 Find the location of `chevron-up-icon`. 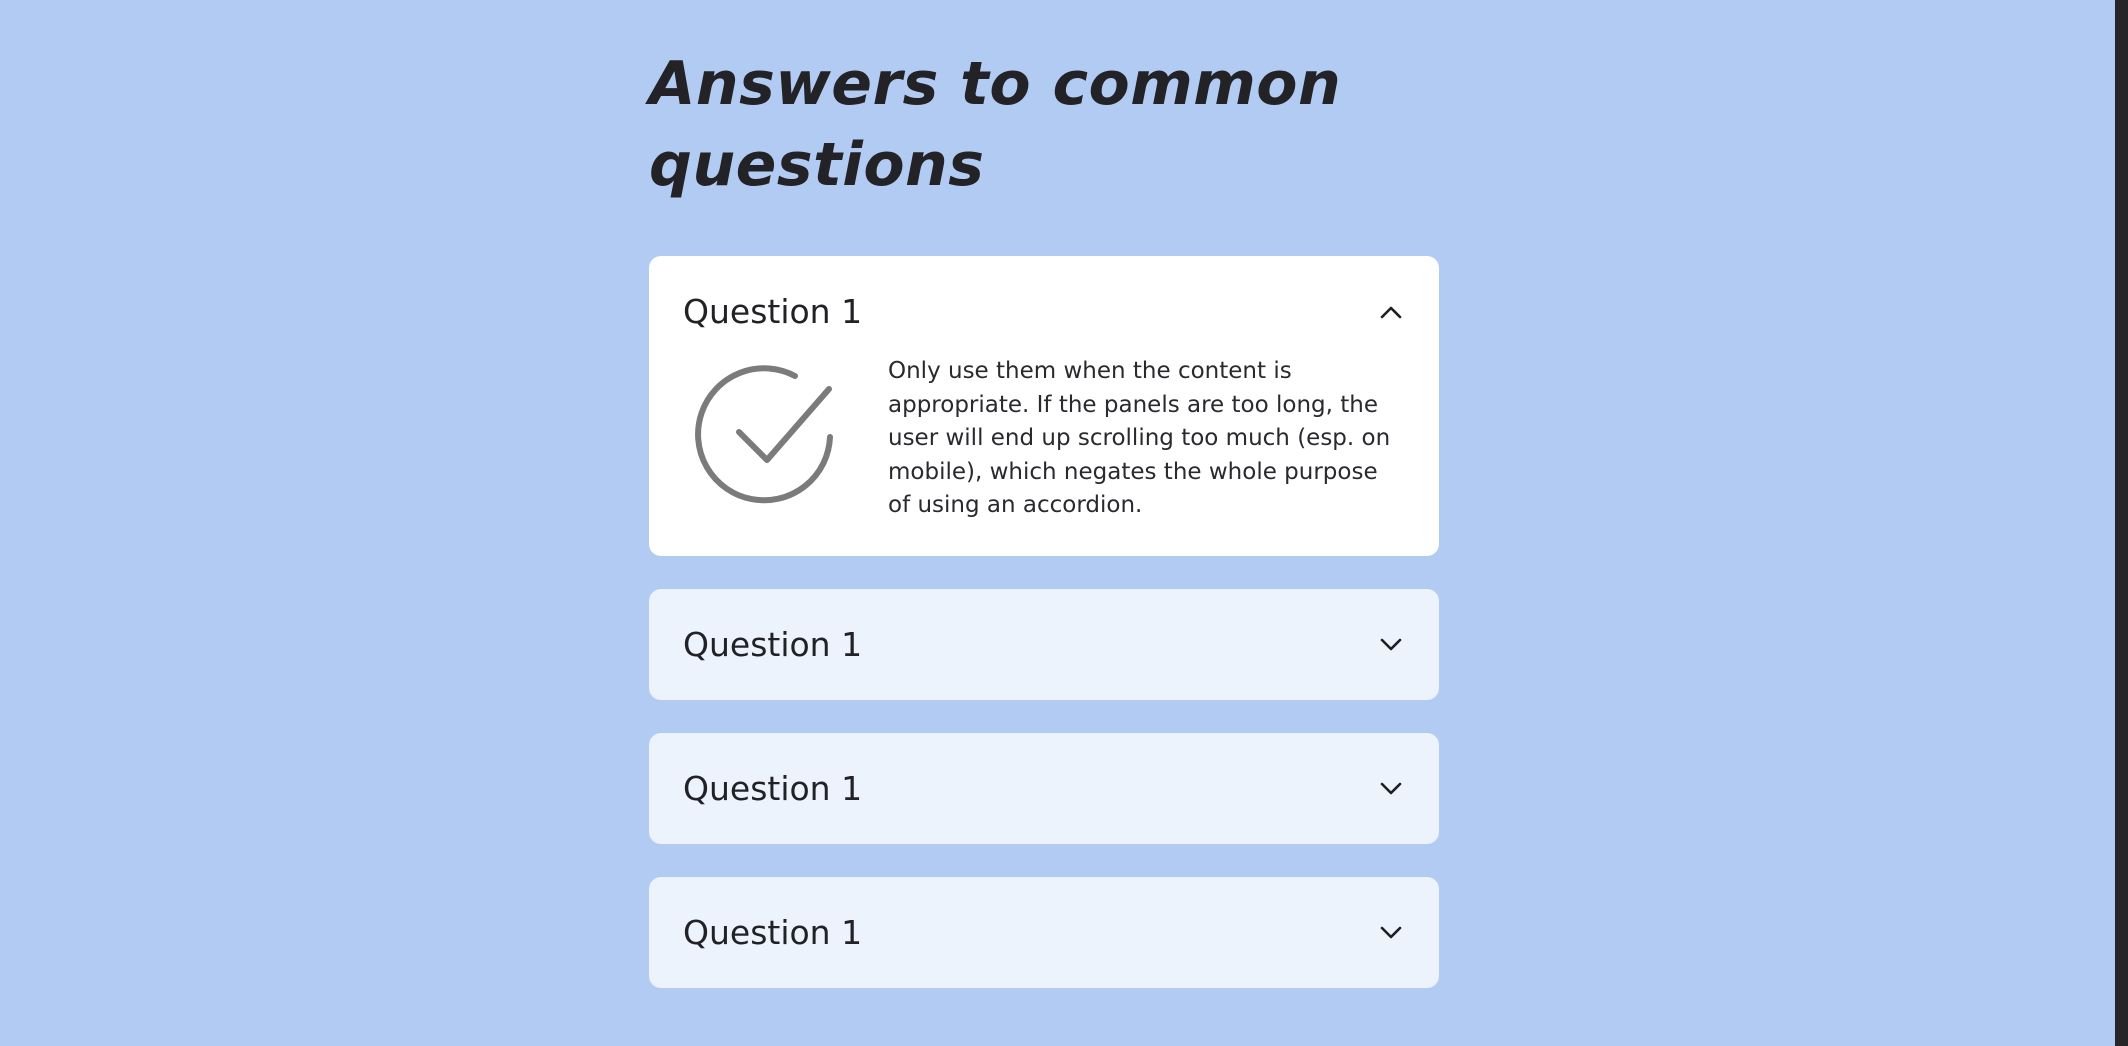

chevron-up-icon is located at coordinates (1391, 312).